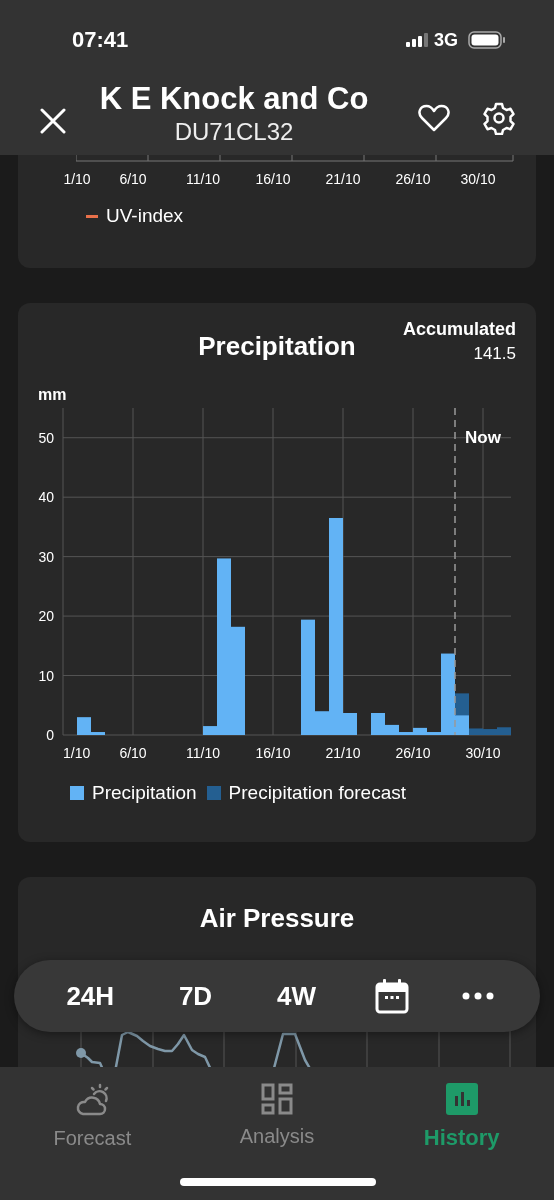 This screenshot has height=1200, width=554. I want to click on axis-label: 30, so click(46, 556).